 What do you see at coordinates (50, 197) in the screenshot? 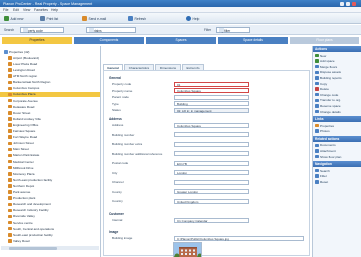
I see `tree-item: Production plant` at bounding box center [50, 197].